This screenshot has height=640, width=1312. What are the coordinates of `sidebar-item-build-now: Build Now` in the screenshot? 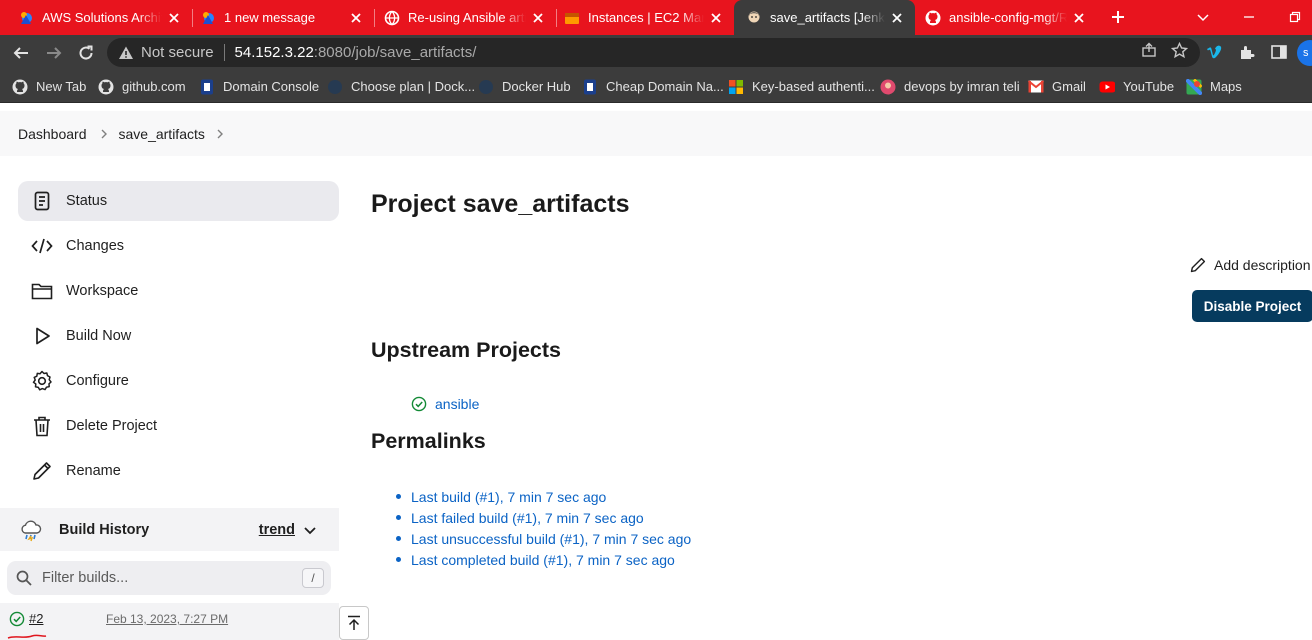 It's located at (178, 336).